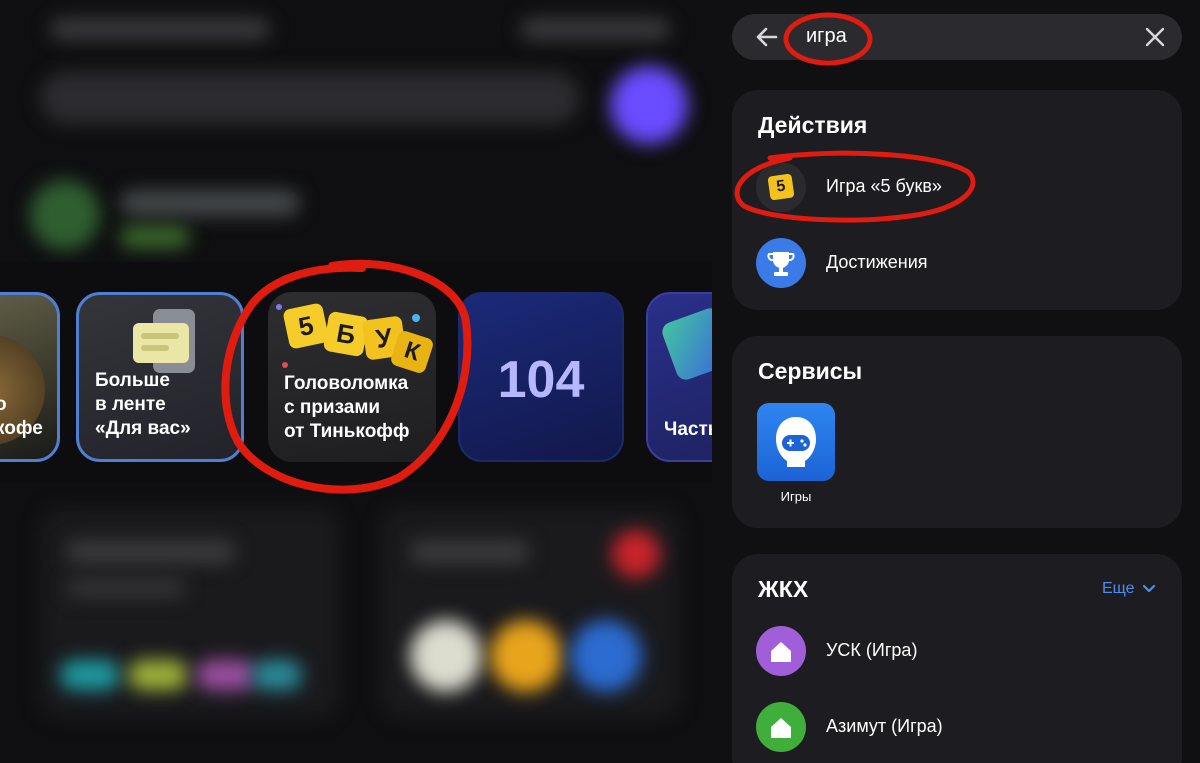  I want to click on more-button: Еще, so click(1129, 589).